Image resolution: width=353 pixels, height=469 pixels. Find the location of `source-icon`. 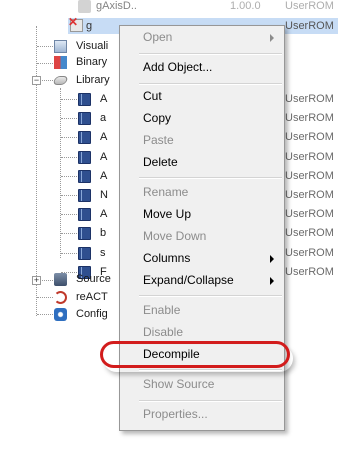

source-icon is located at coordinates (60, 279).